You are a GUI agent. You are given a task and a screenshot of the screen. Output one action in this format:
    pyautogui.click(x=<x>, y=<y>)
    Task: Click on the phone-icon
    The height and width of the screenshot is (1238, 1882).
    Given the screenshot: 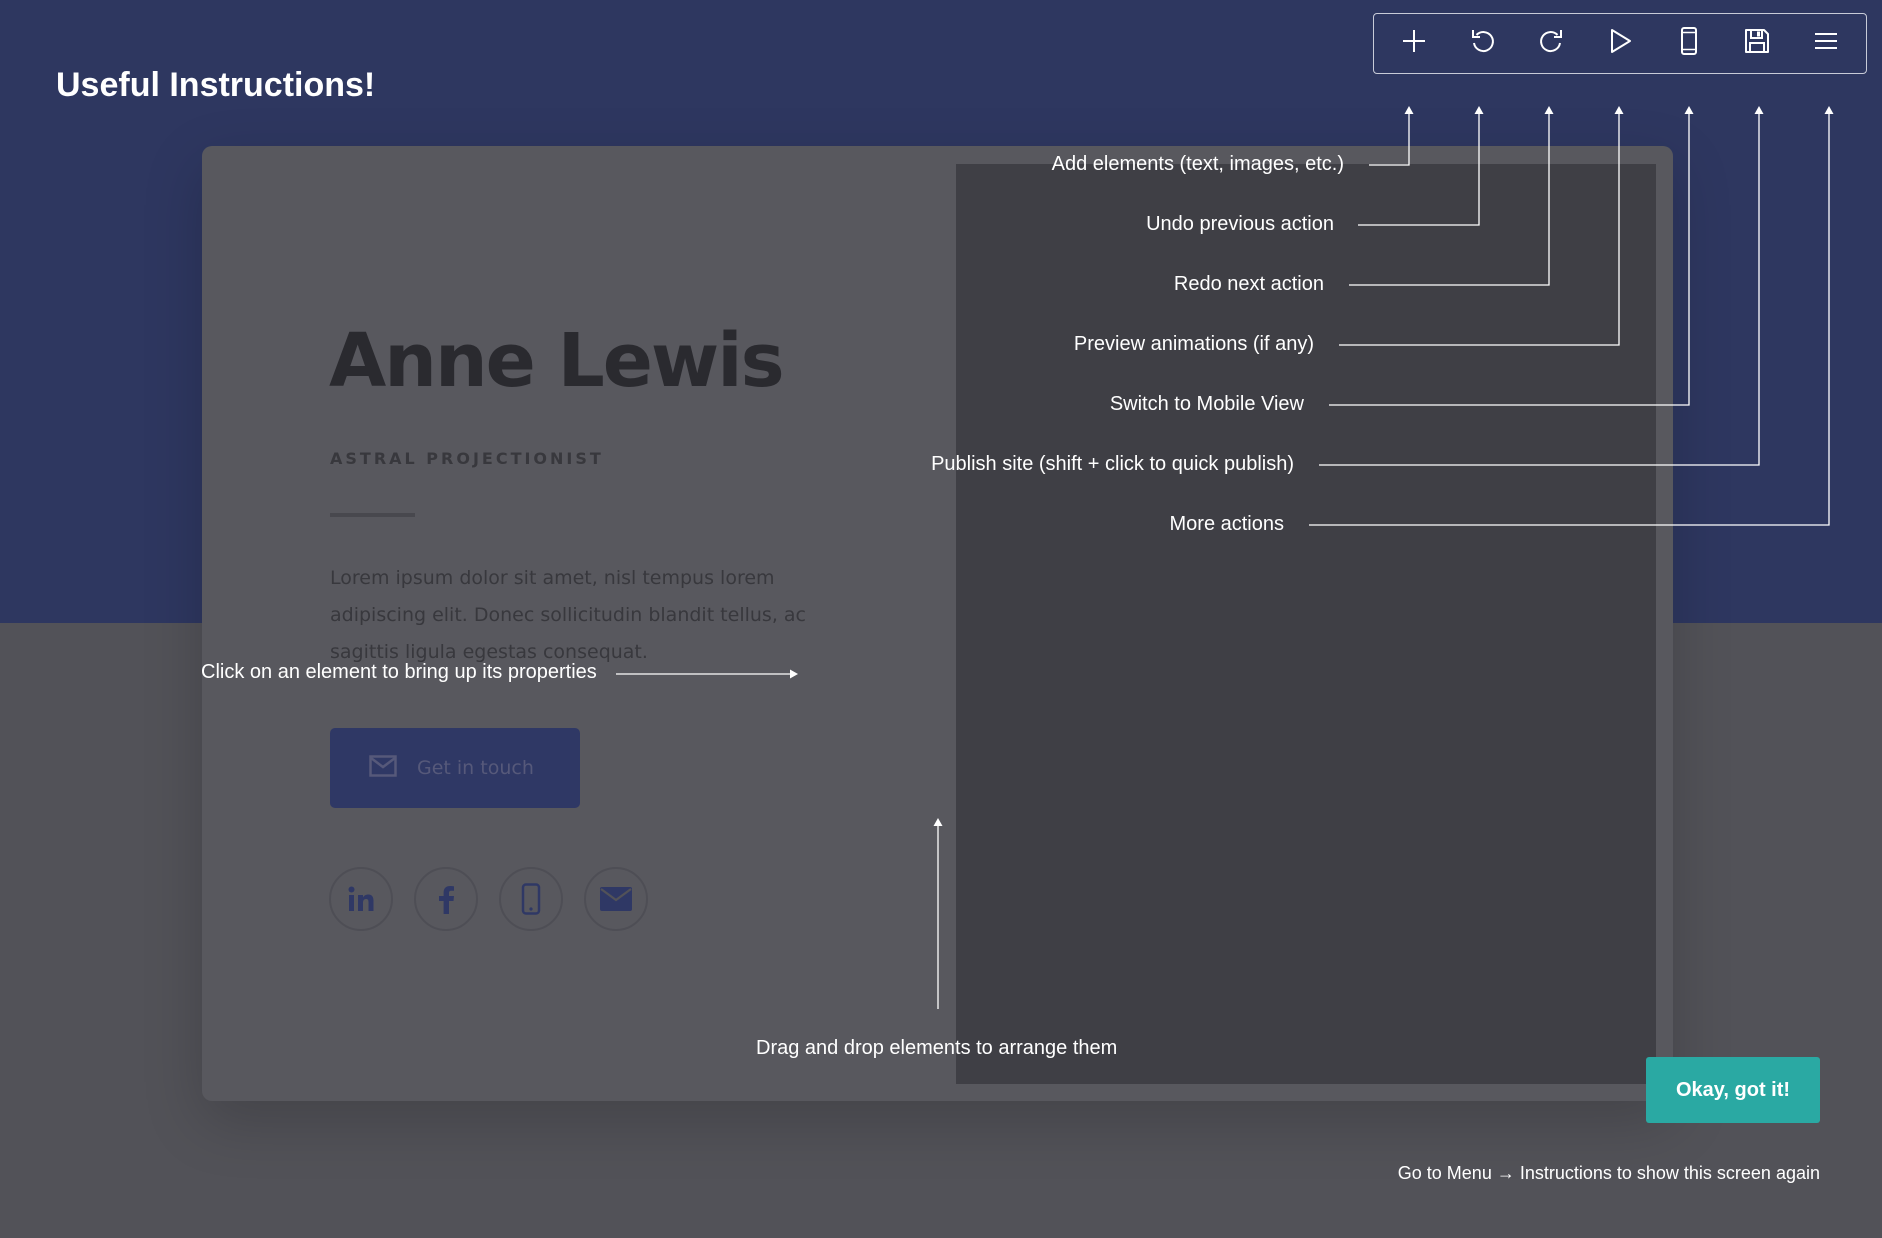 What is the action you would take?
    pyautogui.click(x=531, y=899)
    